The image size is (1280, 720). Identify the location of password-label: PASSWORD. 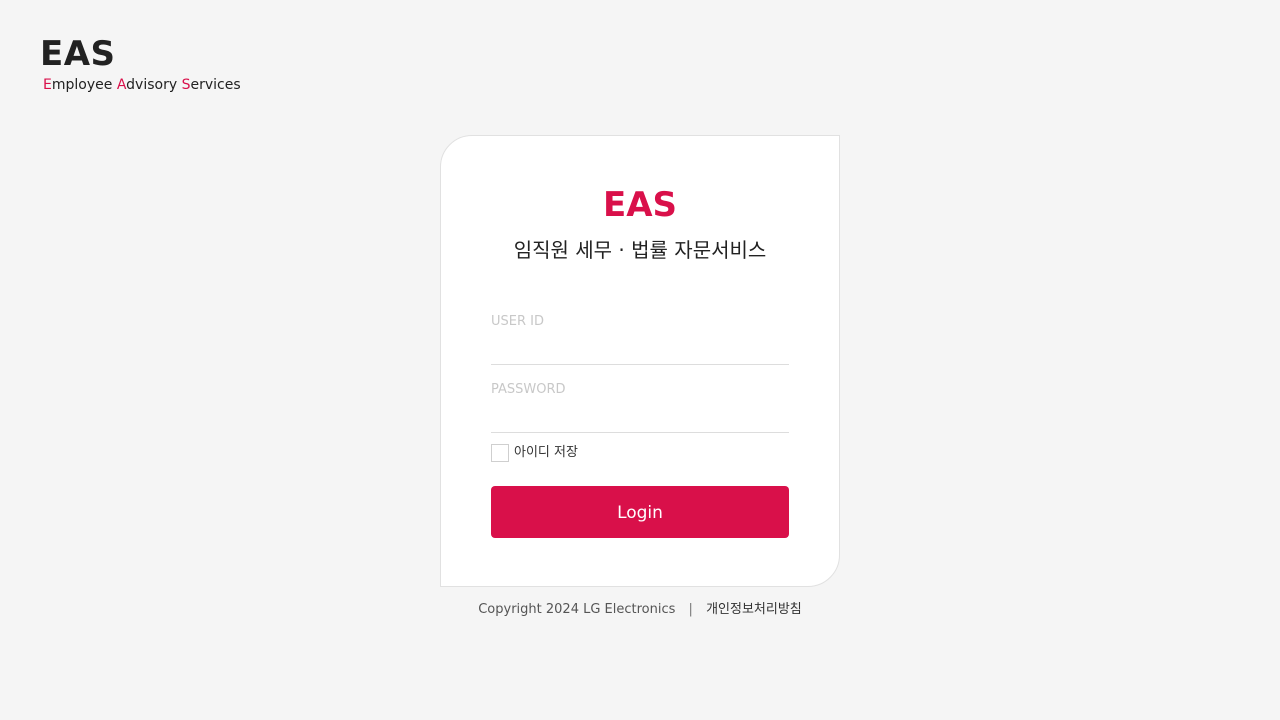
(528, 389).